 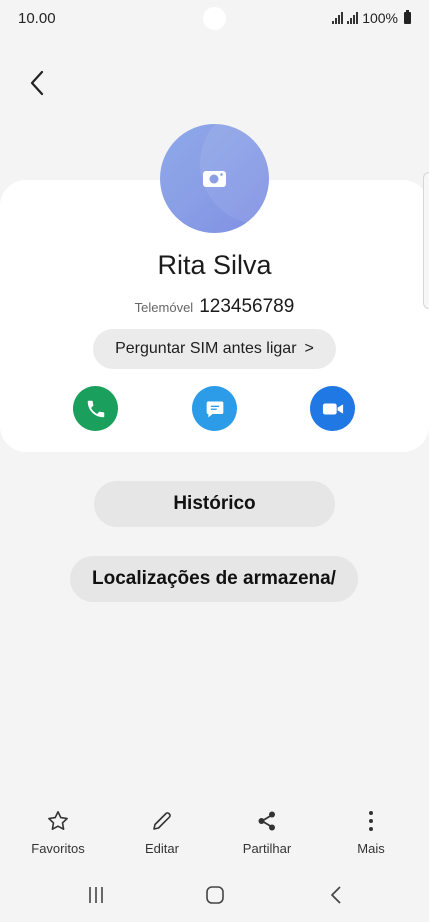 I want to click on recents-icon, so click(x=96, y=895).